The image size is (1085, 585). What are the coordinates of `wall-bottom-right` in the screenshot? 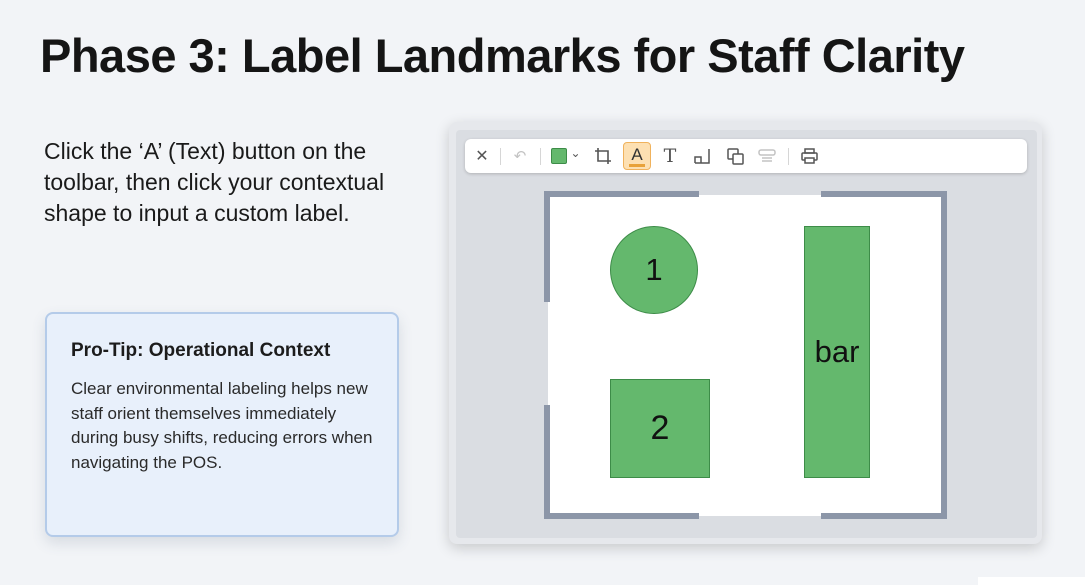 It's located at (884, 516).